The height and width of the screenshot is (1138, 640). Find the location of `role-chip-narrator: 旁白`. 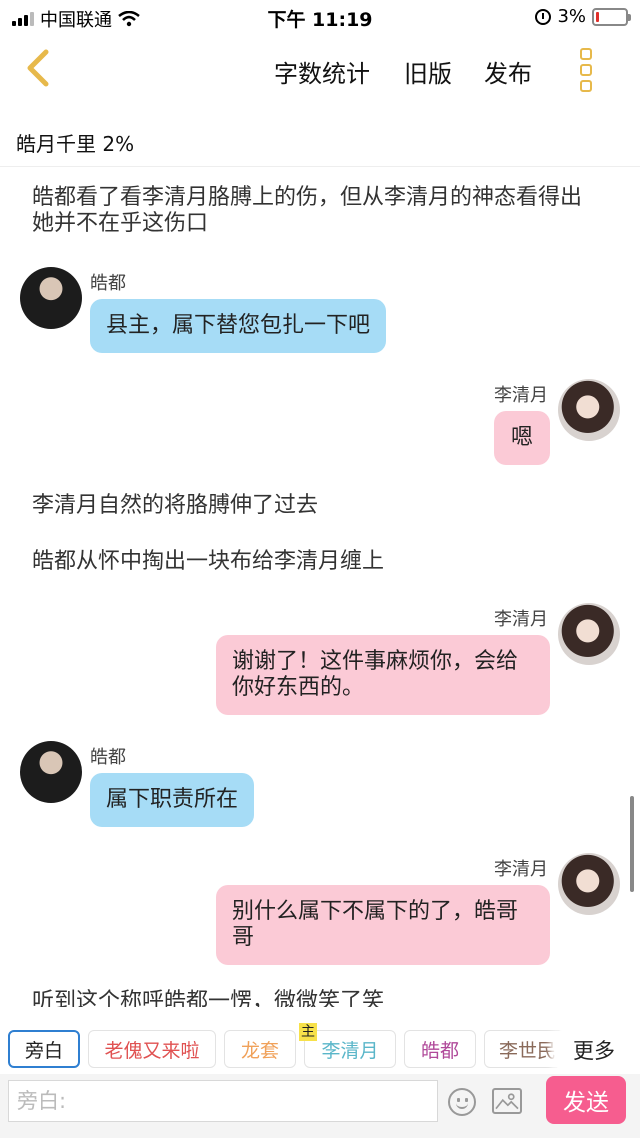

role-chip-narrator: 旁白 is located at coordinates (44, 1049).